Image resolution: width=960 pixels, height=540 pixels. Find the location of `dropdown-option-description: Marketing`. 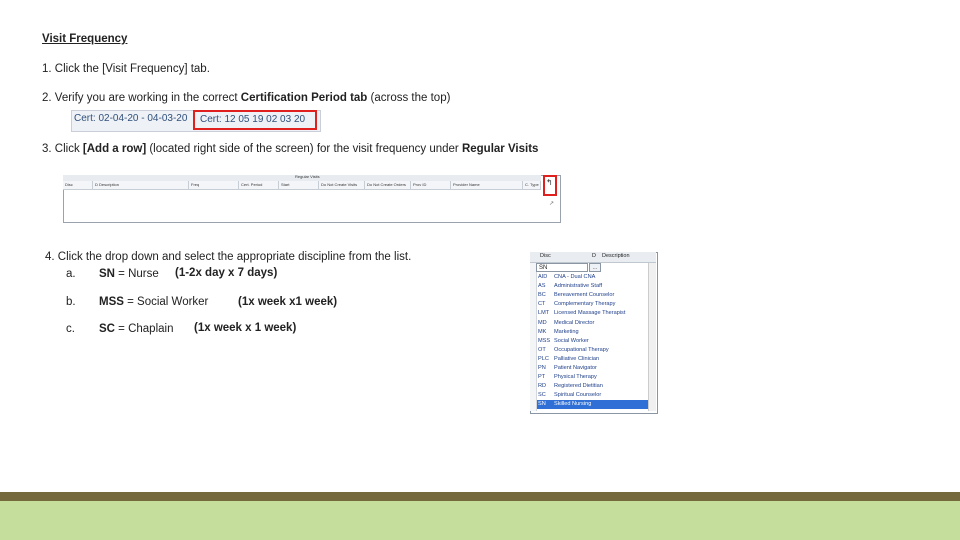

dropdown-option-description: Marketing is located at coordinates (566, 331).